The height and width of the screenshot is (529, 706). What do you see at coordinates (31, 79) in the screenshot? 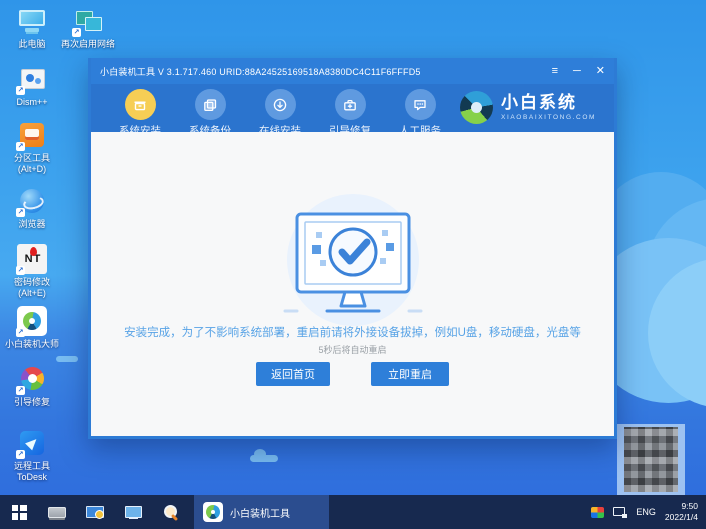
I see `dism-icon: ↗` at bounding box center [31, 79].